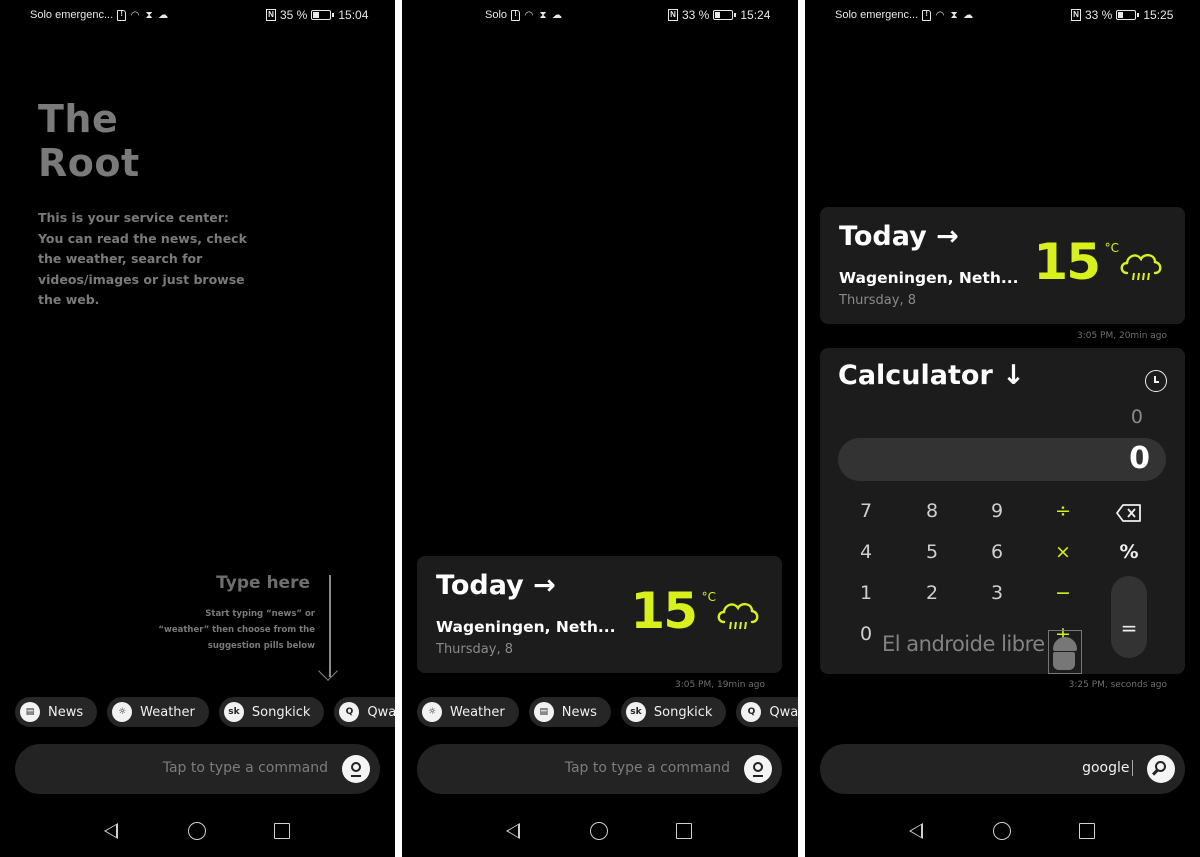 This screenshot has height=857, width=1200. I want to click on weather-updated: 3:05 PM, 20min ago, so click(1121, 336).